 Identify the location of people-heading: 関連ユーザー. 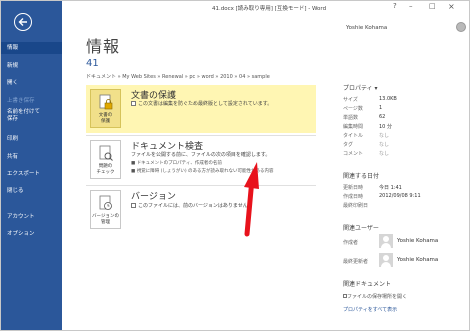
(361, 228).